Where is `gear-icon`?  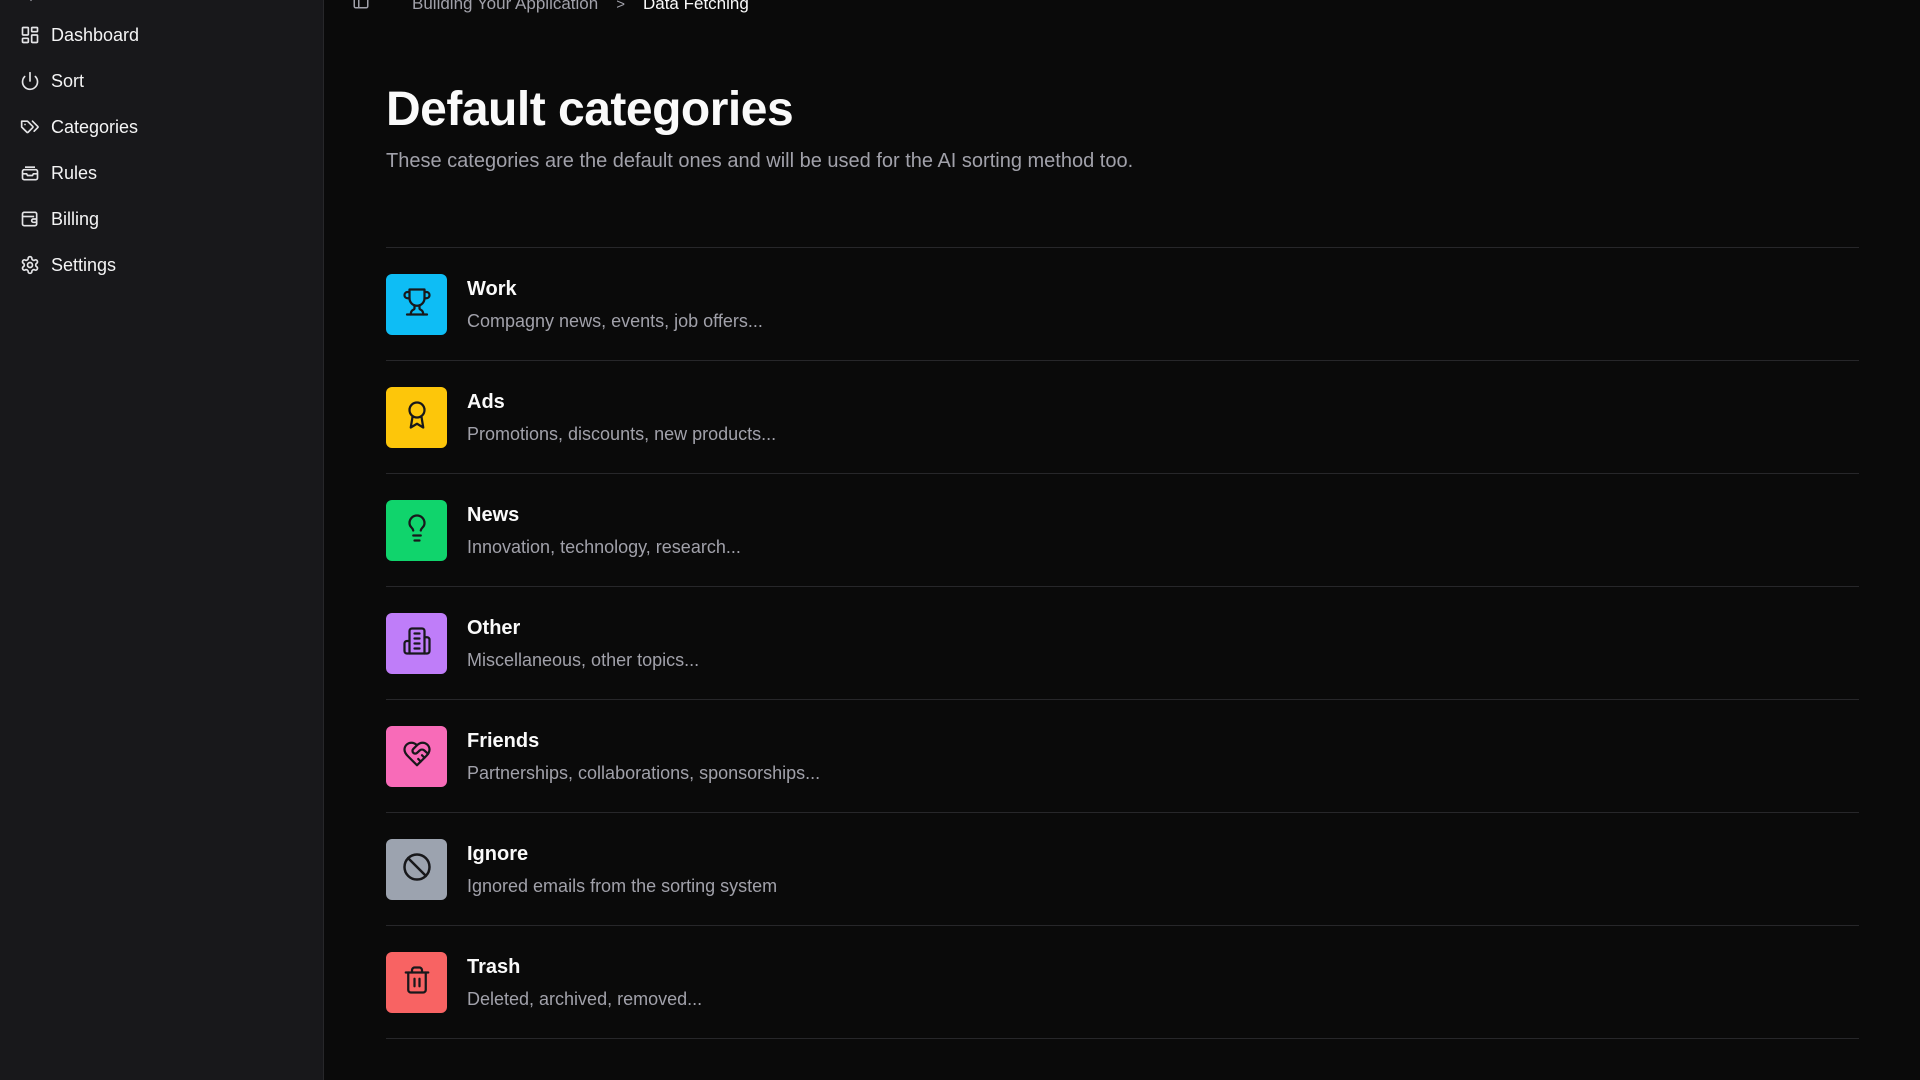
gear-icon is located at coordinates (30, 265).